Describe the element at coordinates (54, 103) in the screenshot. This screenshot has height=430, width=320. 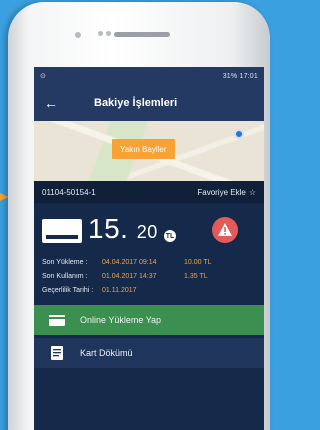
I see `back-arrow-icon: ←` at that location.